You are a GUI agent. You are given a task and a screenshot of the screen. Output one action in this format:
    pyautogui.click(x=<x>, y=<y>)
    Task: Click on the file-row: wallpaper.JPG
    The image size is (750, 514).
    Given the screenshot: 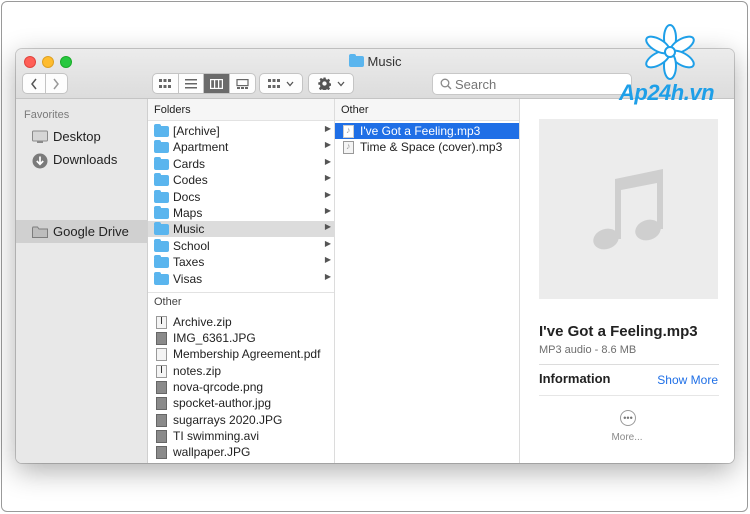 What is the action you would take?
    pyautogui.click(x=241, y=452)
    